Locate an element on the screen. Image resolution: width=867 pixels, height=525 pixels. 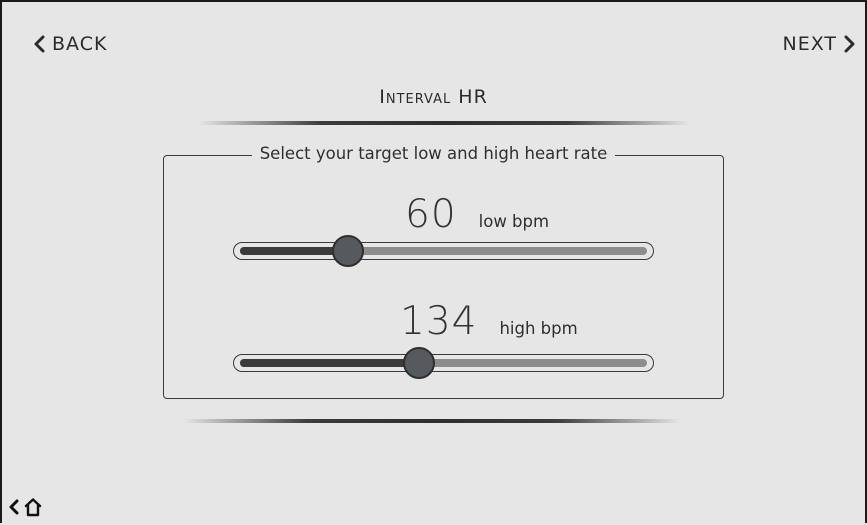
home-nav is located at coordinates (25, 509).